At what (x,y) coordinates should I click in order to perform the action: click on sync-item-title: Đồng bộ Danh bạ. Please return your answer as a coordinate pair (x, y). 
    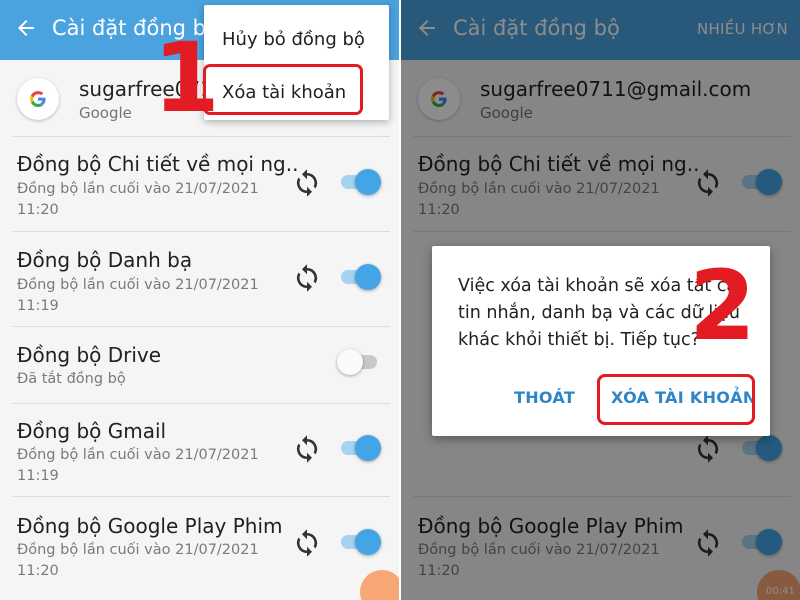
    Looking at the image, I should click on (105, 260).